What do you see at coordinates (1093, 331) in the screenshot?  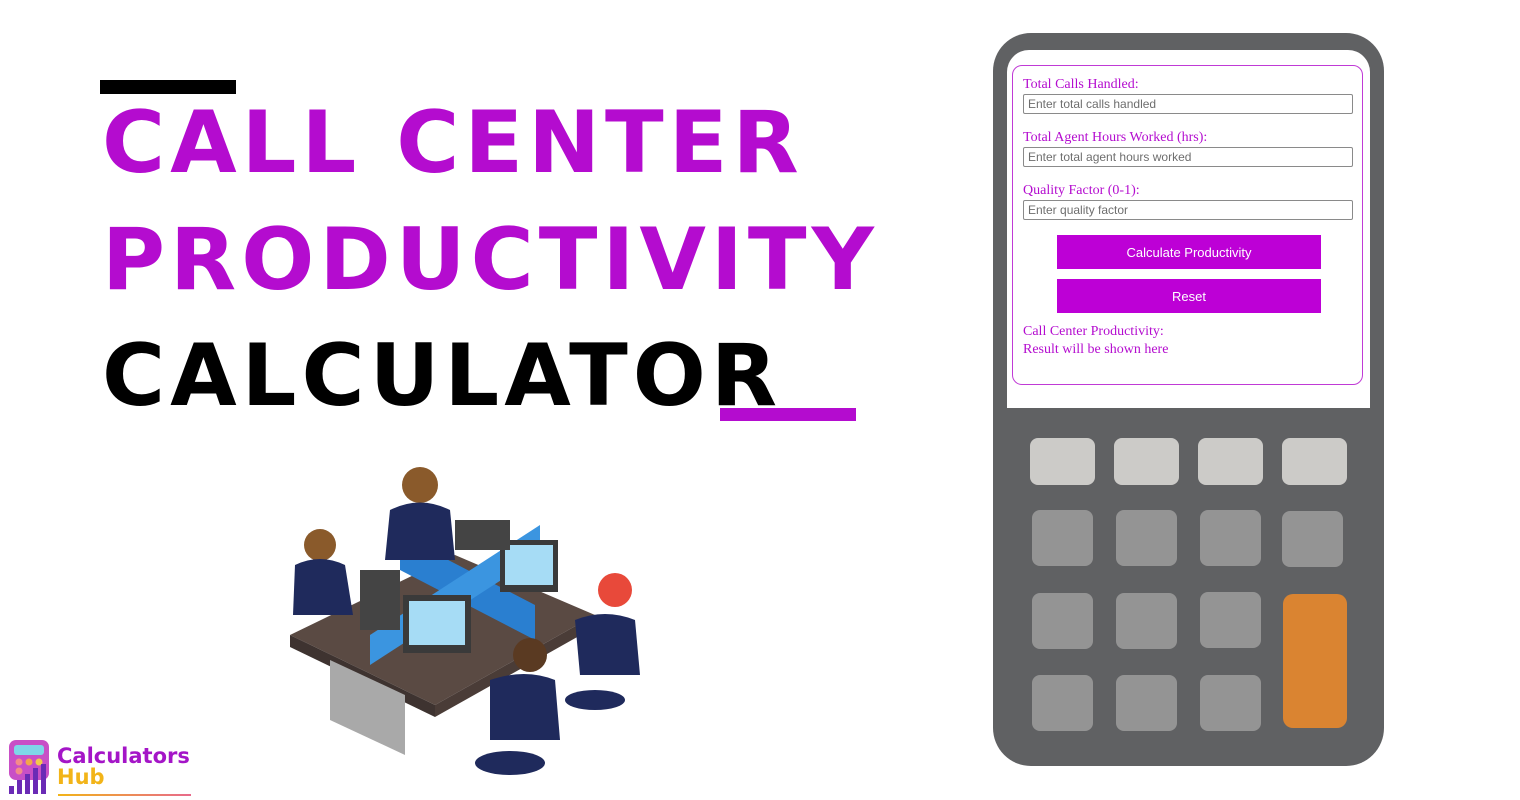 I see `result-label: Call Center Productivity:` at bounding box center [1093, 331].